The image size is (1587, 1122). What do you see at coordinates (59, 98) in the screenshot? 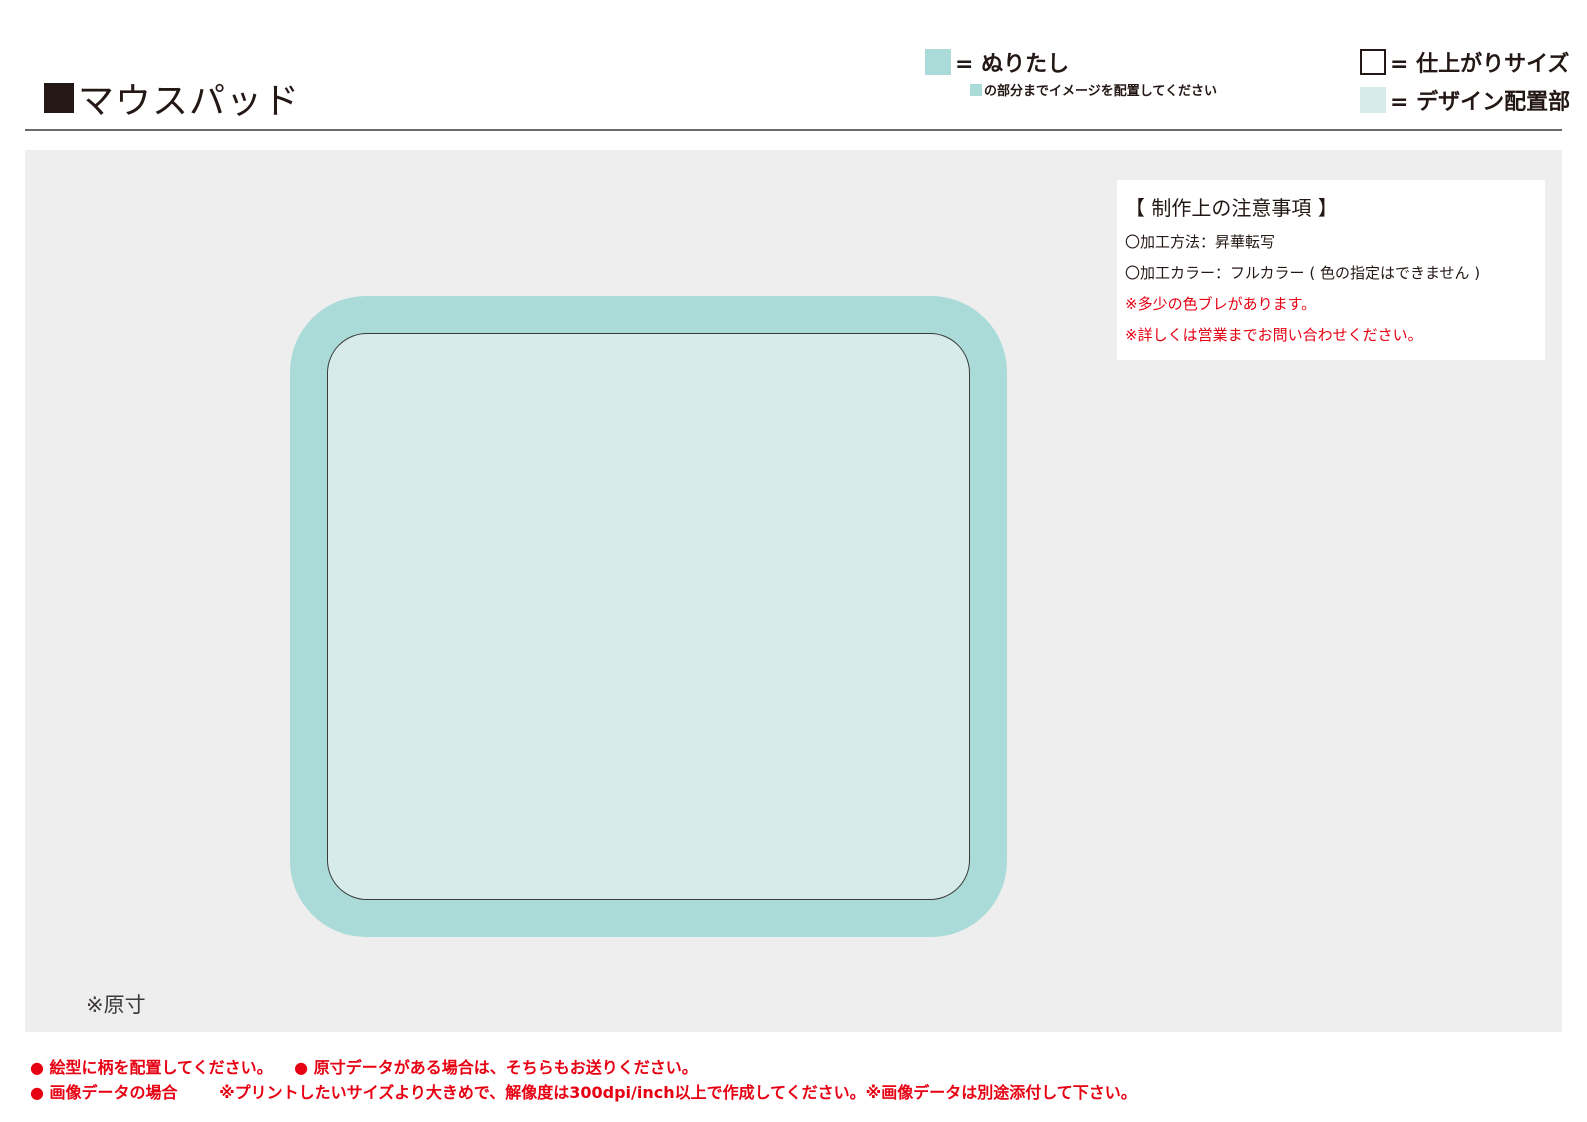
I see `title-square-icon` at bounding box center [59, 98].